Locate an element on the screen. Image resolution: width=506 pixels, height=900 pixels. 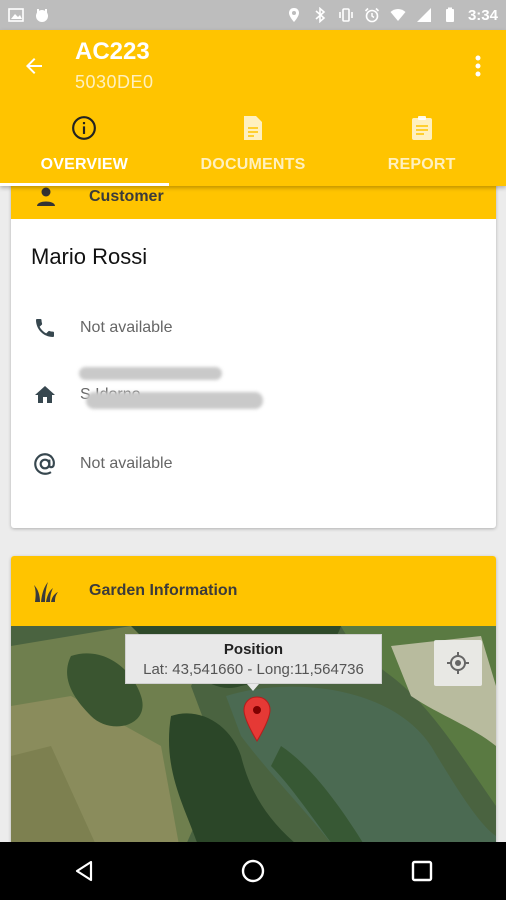
tab-bar: OVERVIEW DOCUMENTS REPORT is located at coordinates (253, 148).